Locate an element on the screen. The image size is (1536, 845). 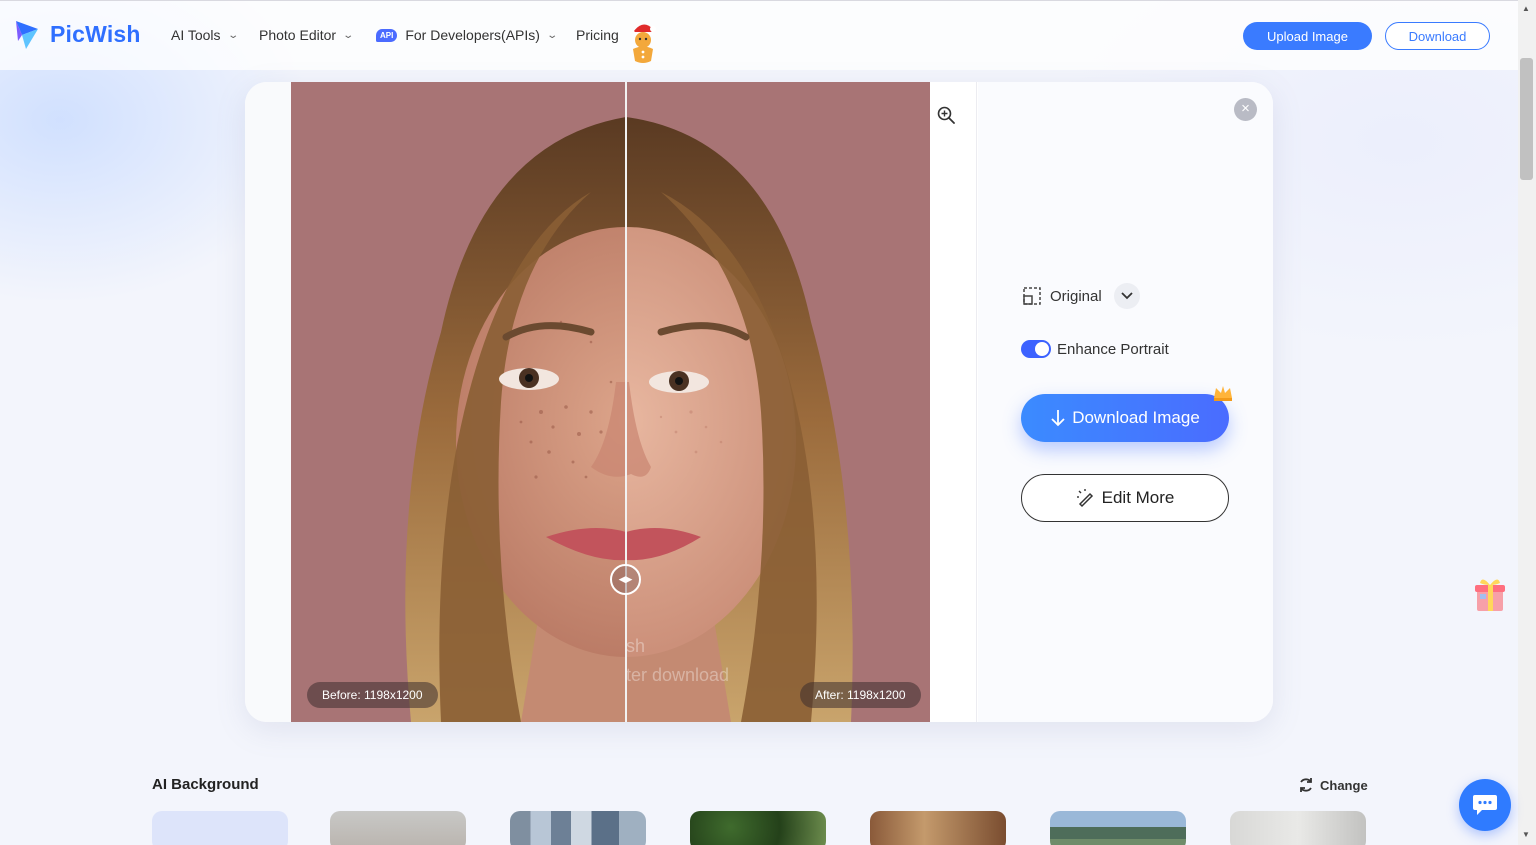
change-label: Change is located at coordinates (1344, 785).